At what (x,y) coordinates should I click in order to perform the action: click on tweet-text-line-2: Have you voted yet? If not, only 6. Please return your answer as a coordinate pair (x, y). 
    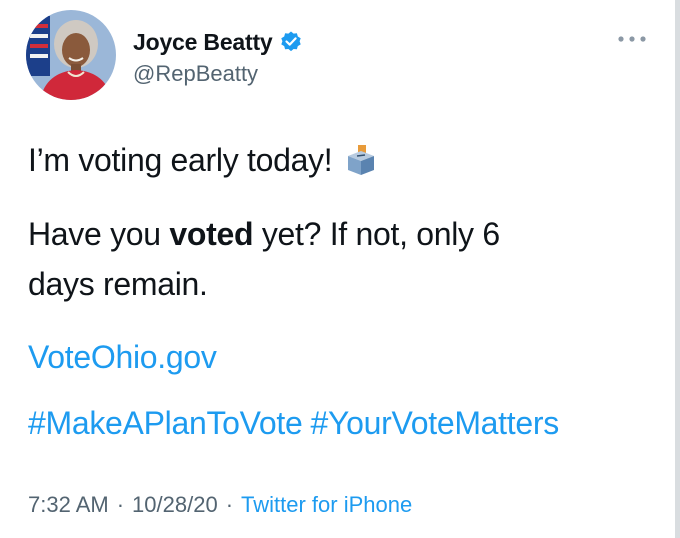
    Looking at the image, I should click on (264, 234).